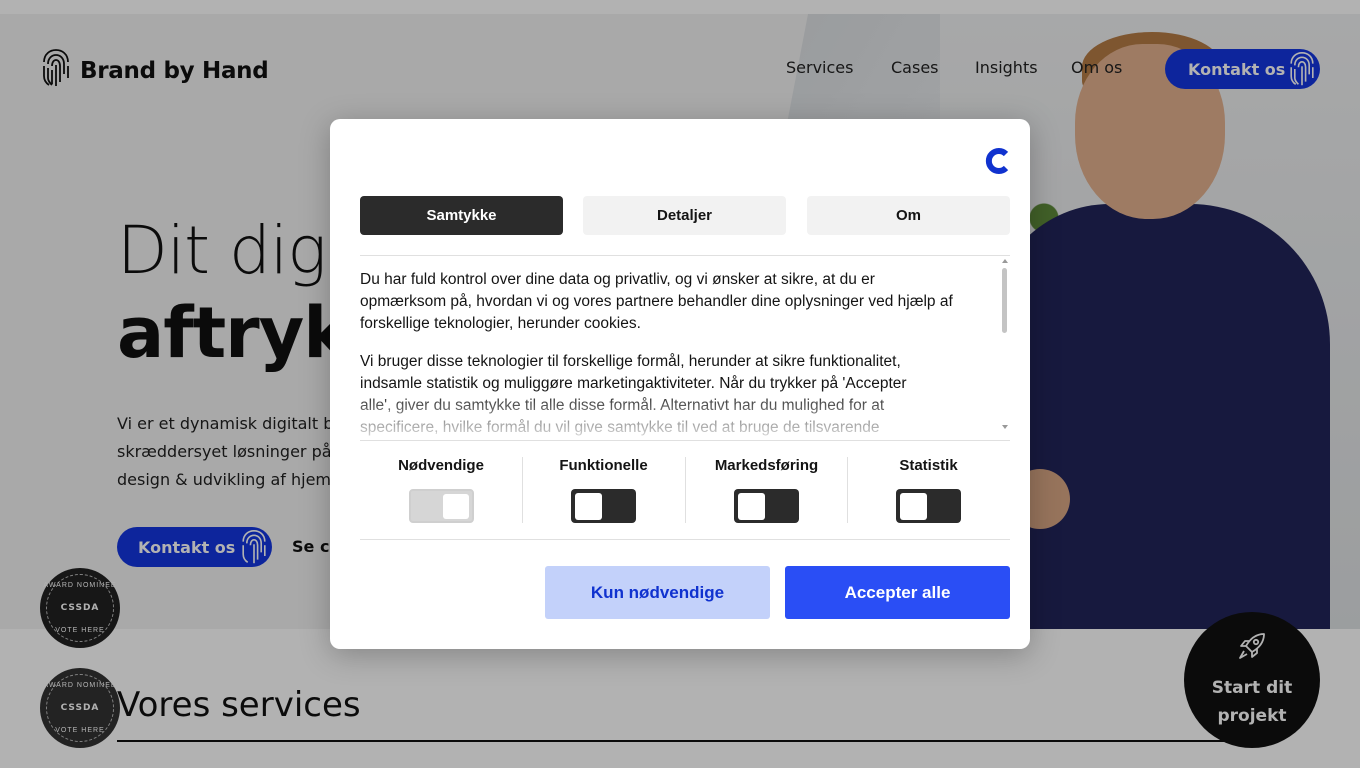  Describe the element at coordinates (1004, 300) in the screenshot. I see `scroll-thumb` at that location.